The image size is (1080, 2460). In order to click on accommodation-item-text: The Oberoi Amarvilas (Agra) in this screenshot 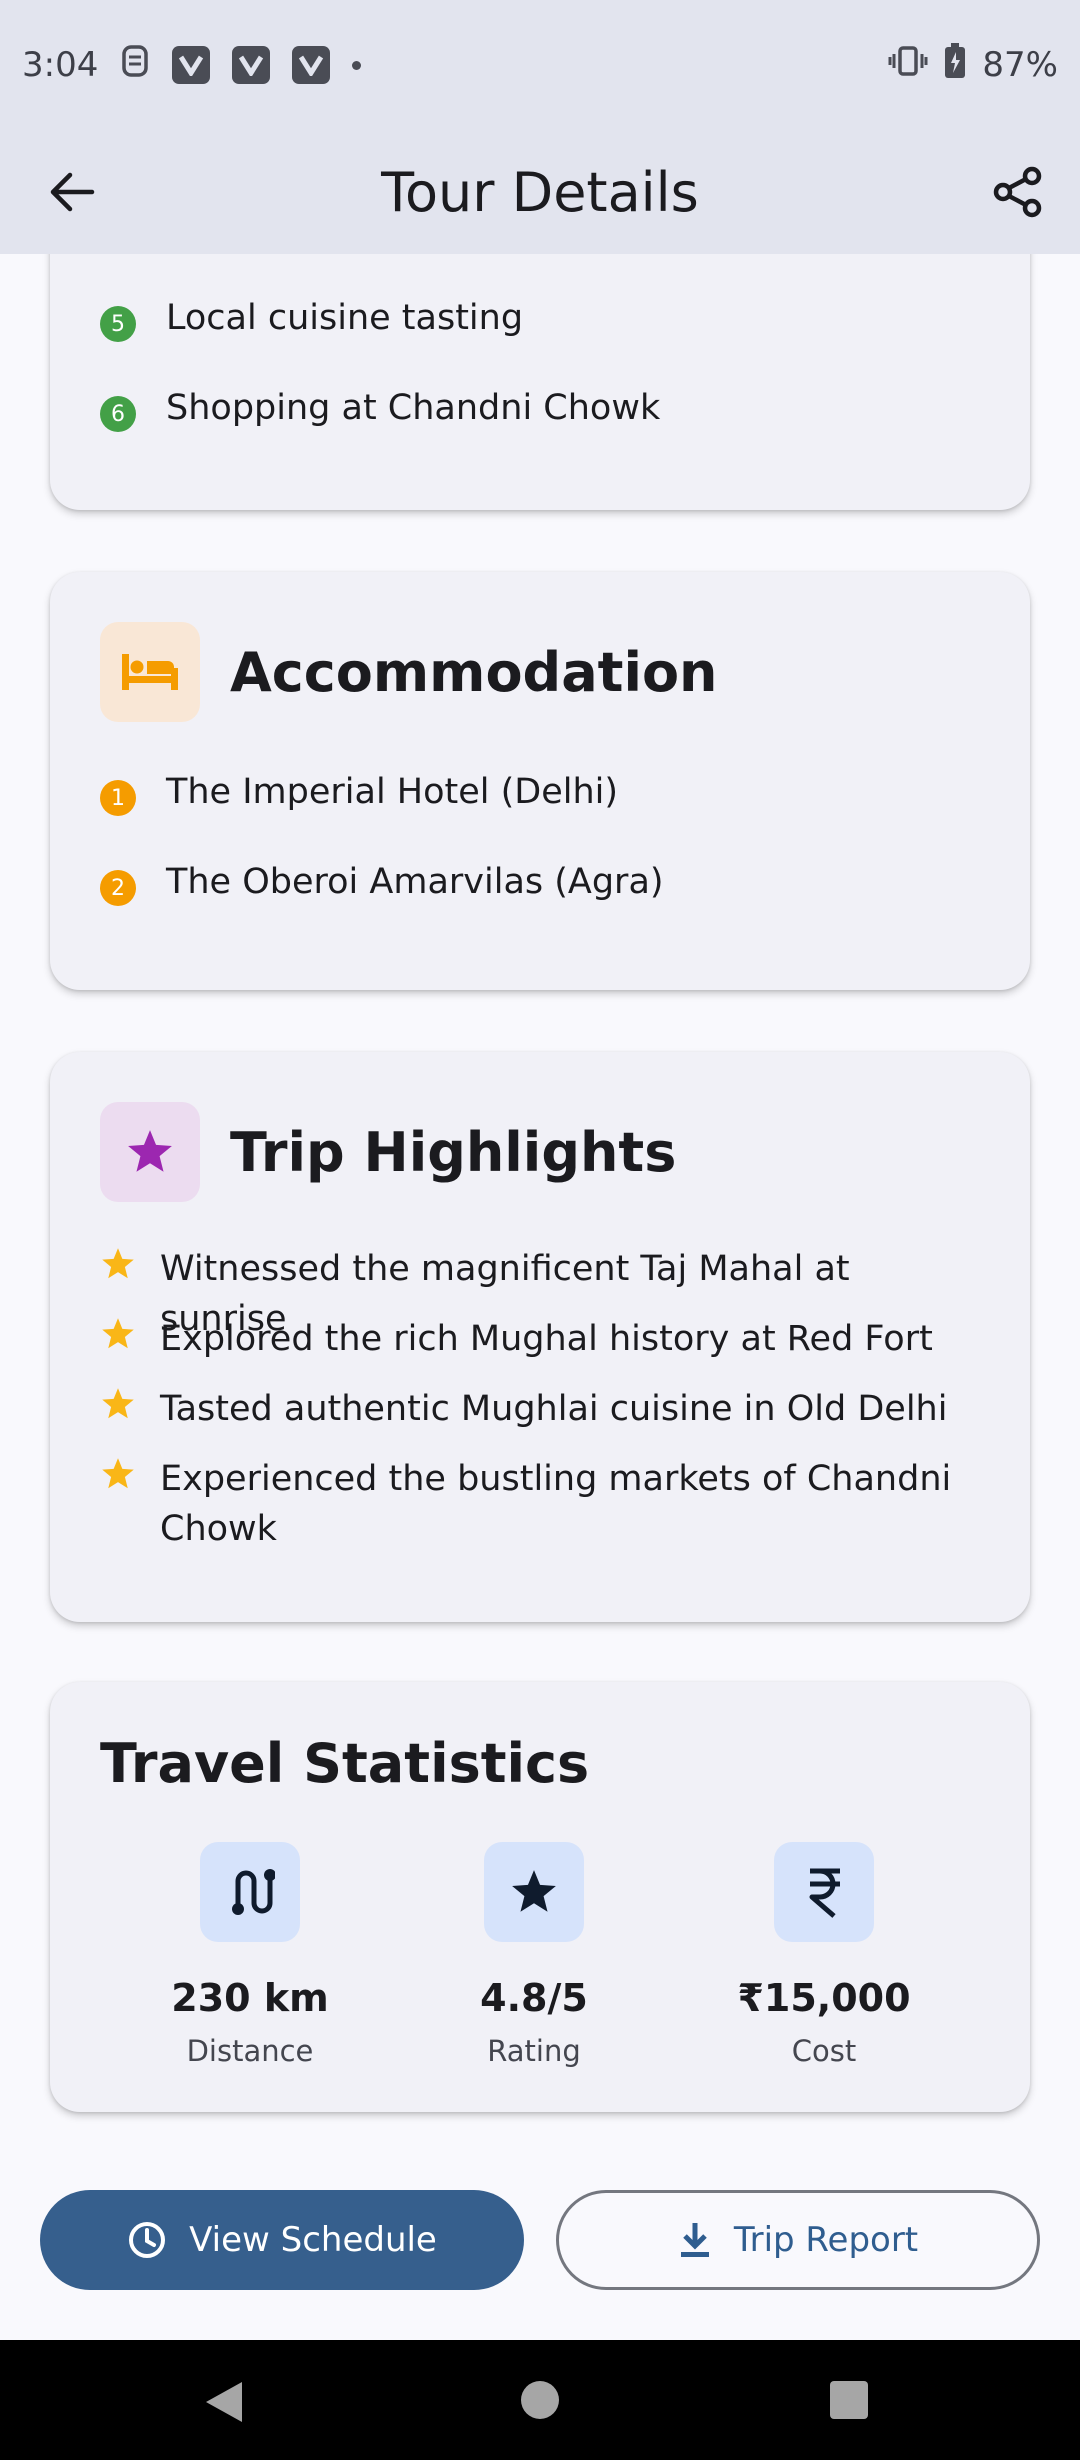, I will do `click(415, 882)`.